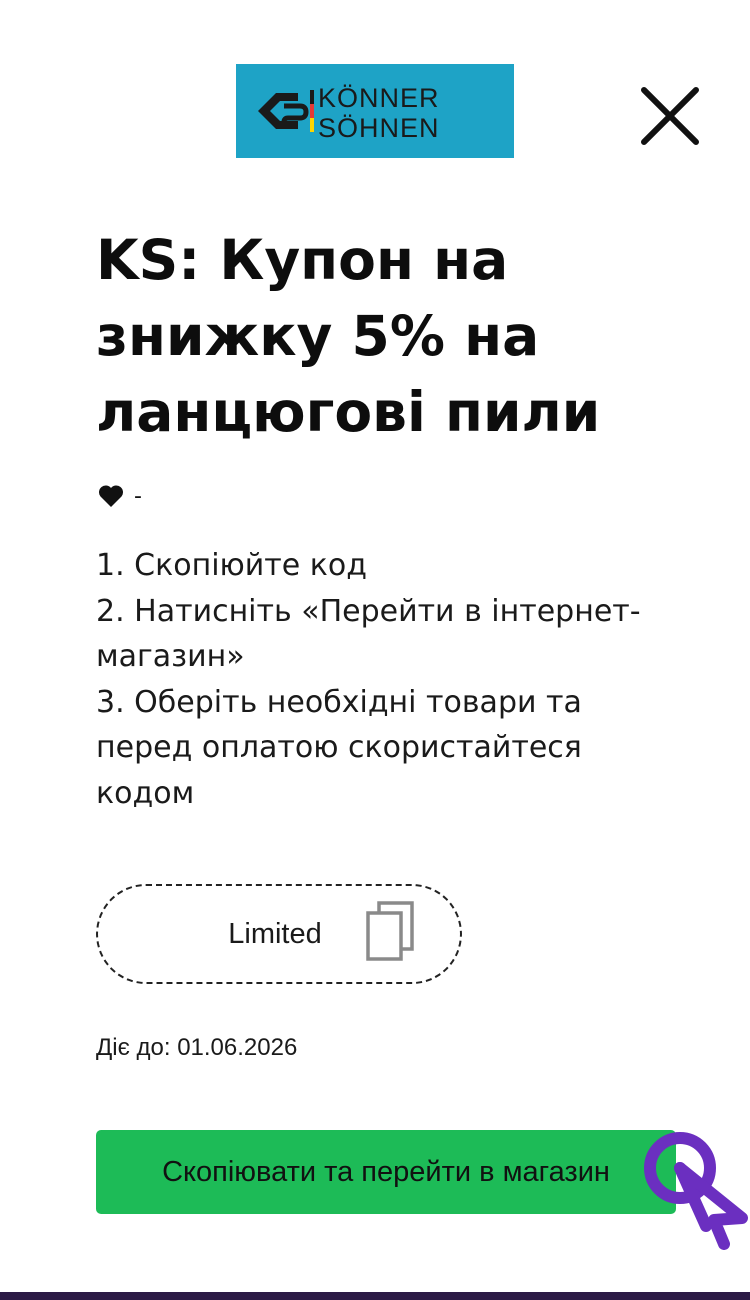  Describe the element at coordinates (386, 1172) in the screenshot. I see `copy-and-go-button: Скопіювати та перейти в магазин` at that location.